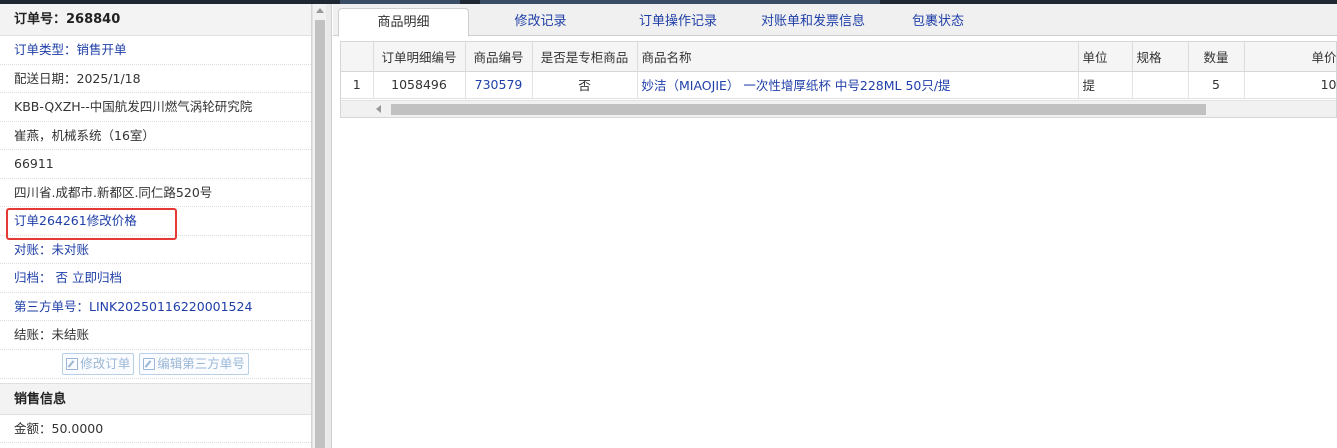 The image size is (1337, 448). I want to click on unit-cell: 提, so click(1105, 85).